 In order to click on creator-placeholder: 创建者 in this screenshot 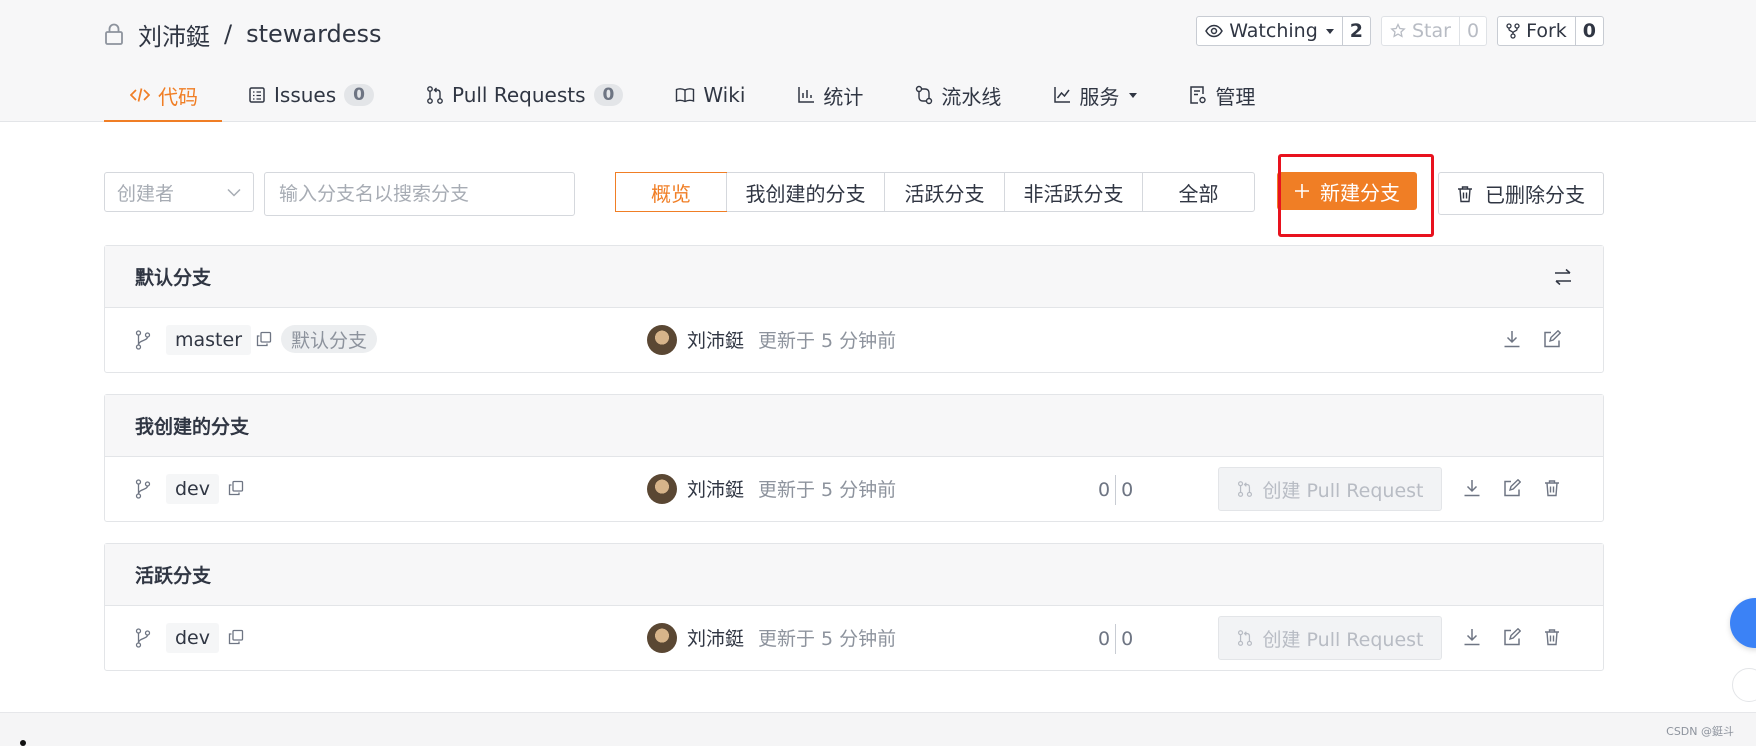, I will do `click(146, 193)`.